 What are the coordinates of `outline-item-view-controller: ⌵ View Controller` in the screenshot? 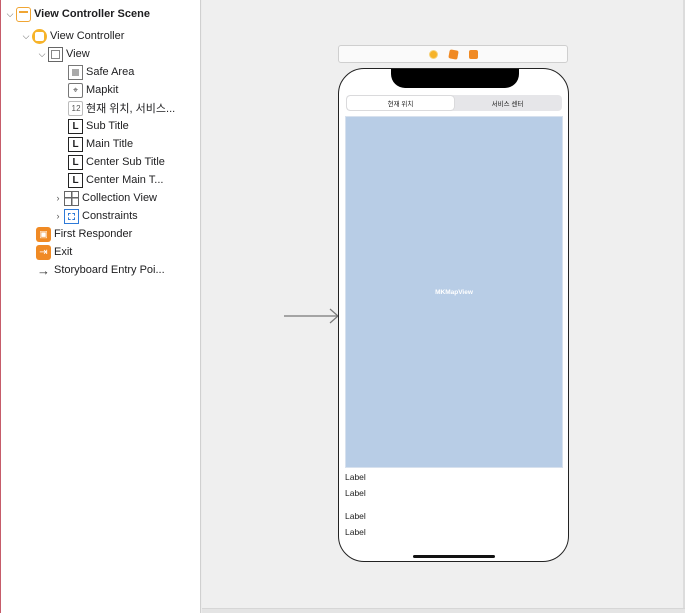 It's located at (72, 36).